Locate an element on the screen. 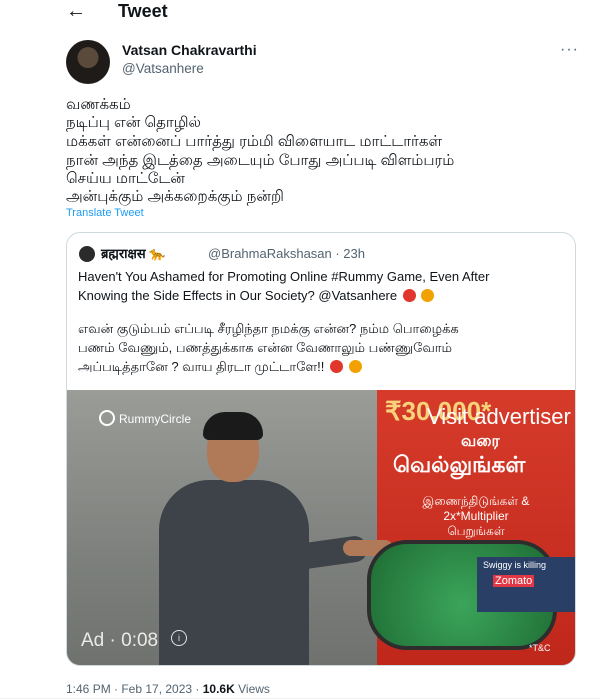  quoted-author-avatar is located at coordinates (87, 254).